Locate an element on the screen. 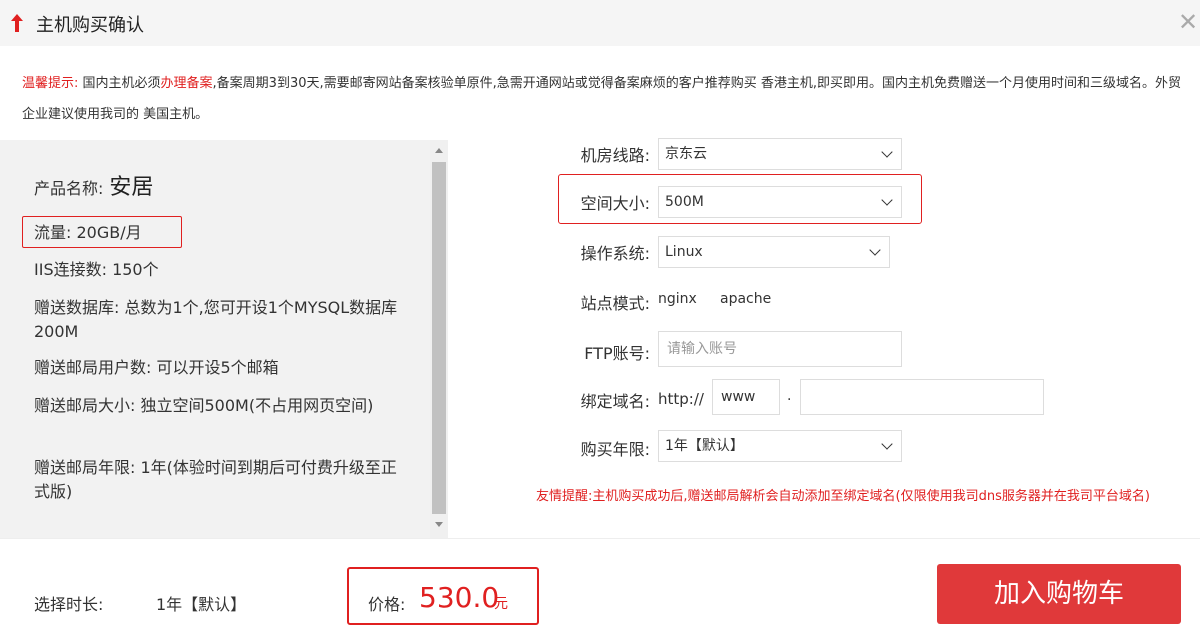 The height and width of the screenshot is (643, 1200). year-label: 购买年限: is located at coordinates (615, 449).